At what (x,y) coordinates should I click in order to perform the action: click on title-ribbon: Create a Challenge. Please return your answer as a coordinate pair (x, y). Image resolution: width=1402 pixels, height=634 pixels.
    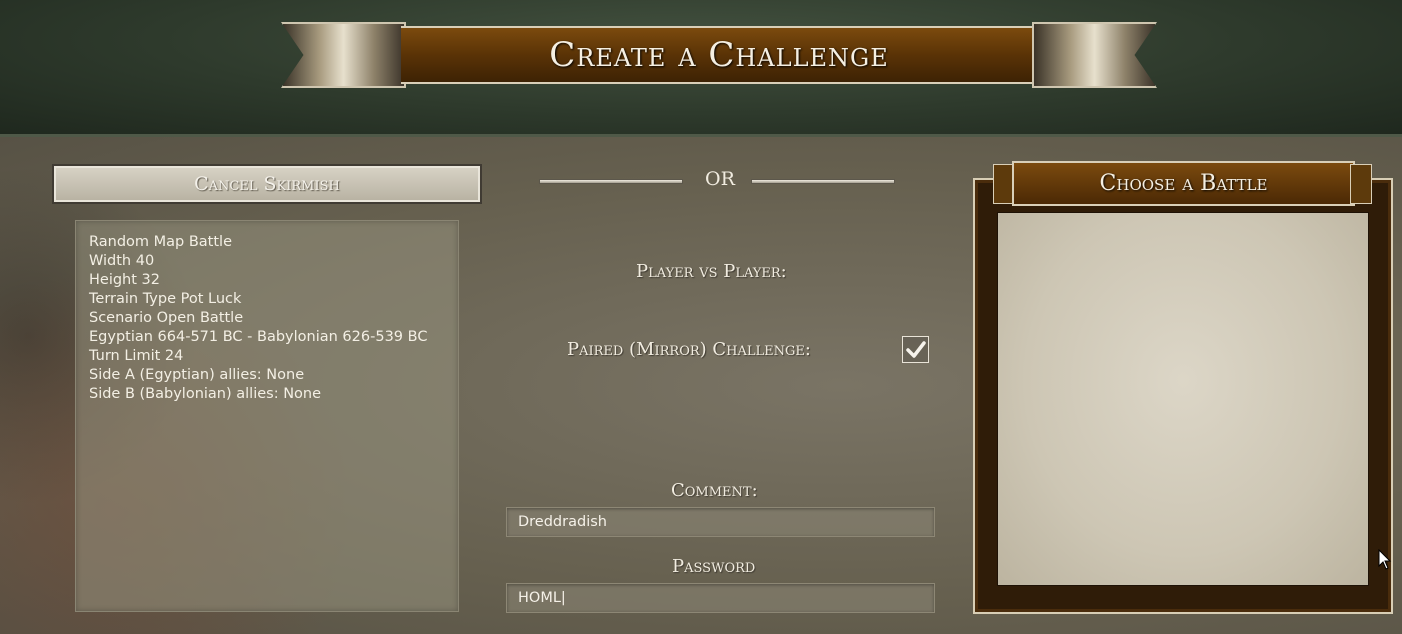
    Looking at the image, I should click on (719, 55).